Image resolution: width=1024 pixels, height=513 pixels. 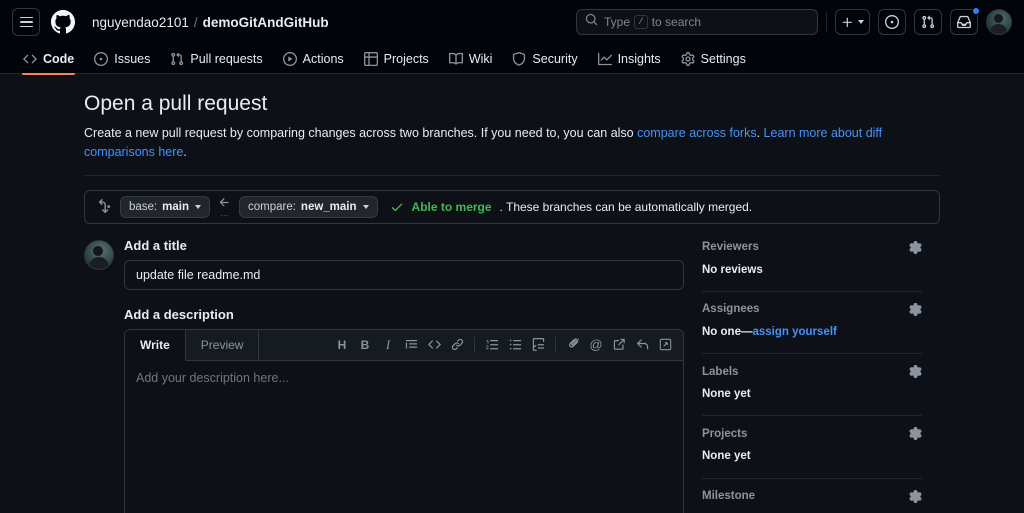 I want to click on chevron-down-icon, so click(x=365, y=206).